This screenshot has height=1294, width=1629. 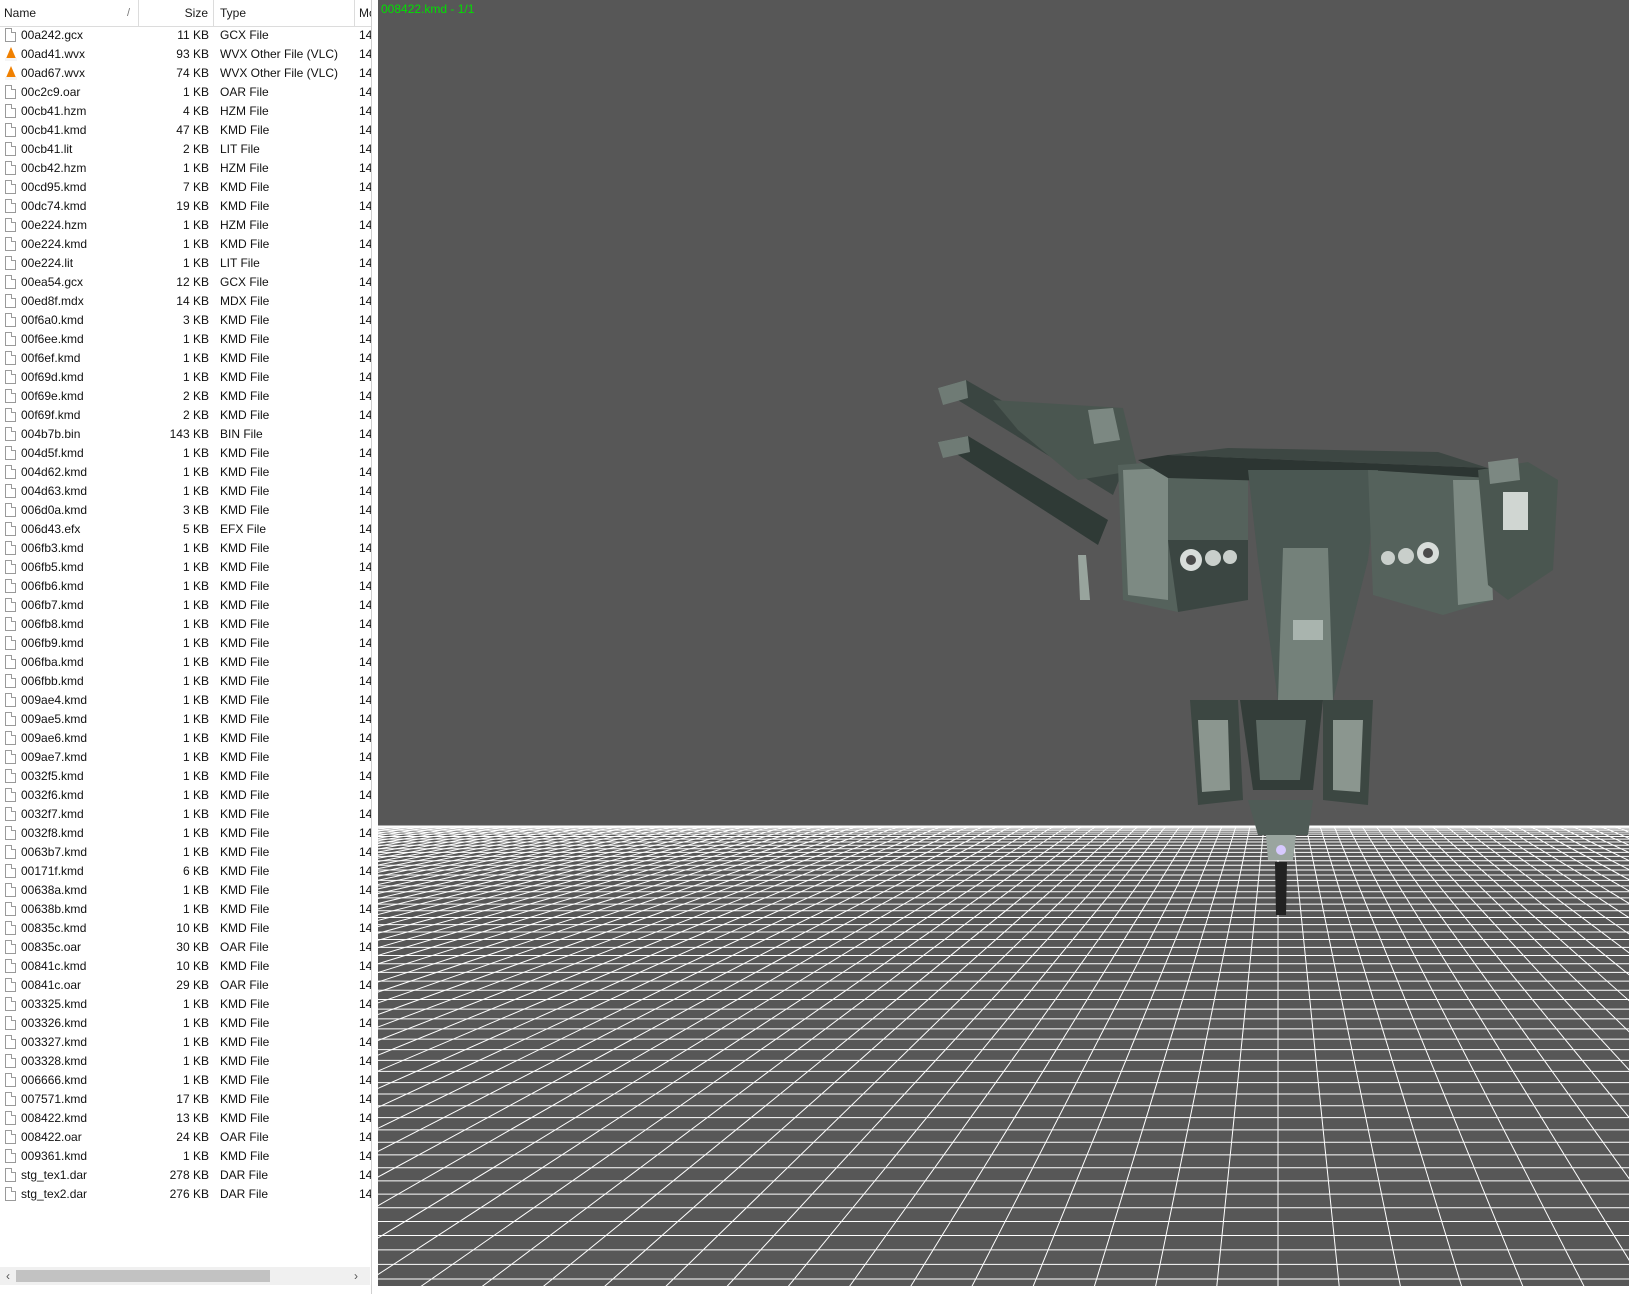 I want to click on file-name: 00ed8f.mdx, so click(x=52, y=301).